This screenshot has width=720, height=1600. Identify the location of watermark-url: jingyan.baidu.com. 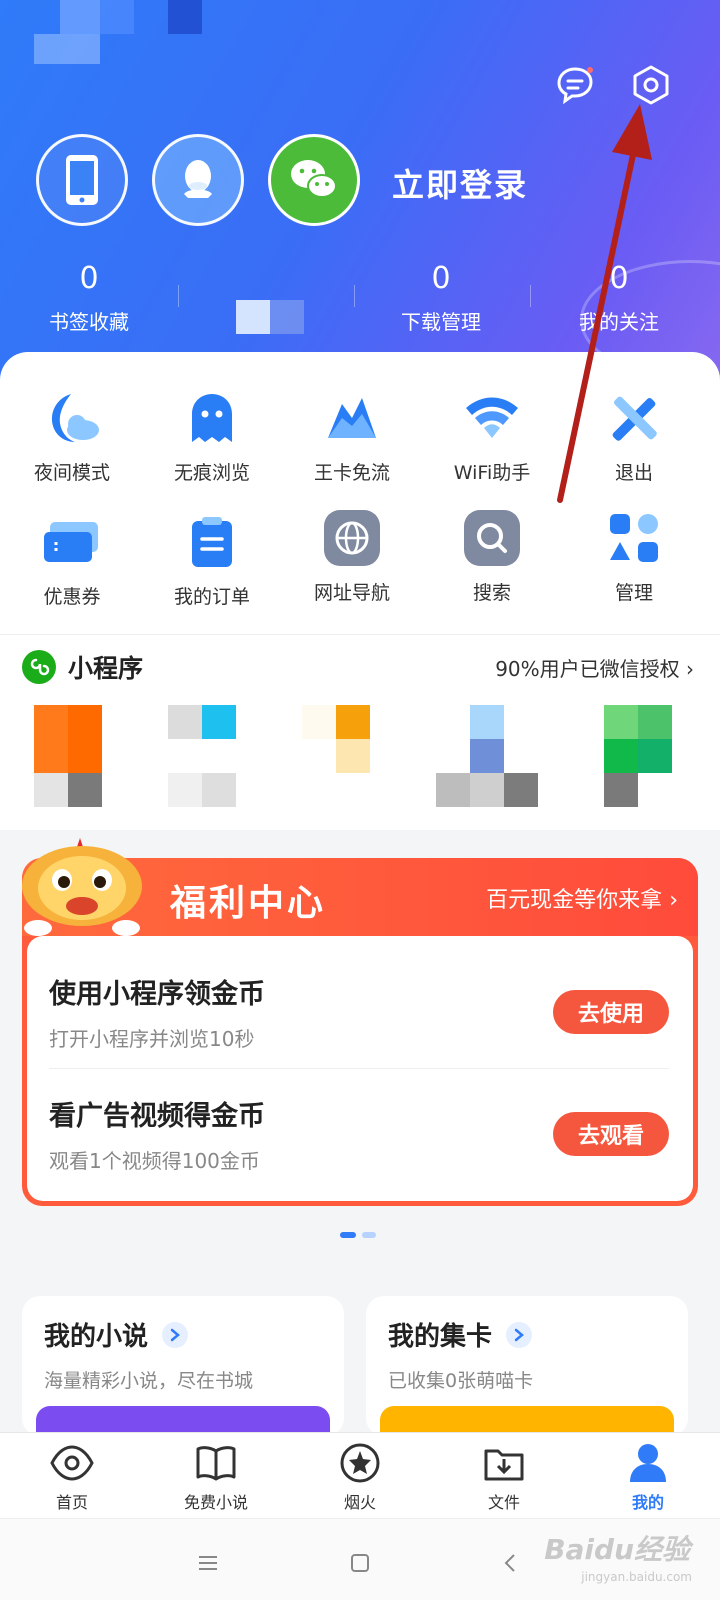
(636, 1577).